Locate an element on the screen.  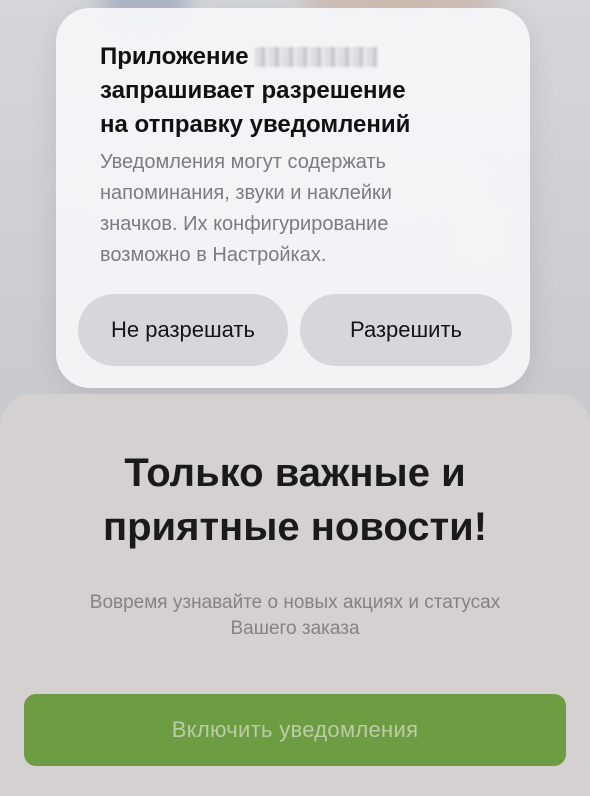
enable-notifications-button: Включить уведомления is located at coordinates (295, 730).